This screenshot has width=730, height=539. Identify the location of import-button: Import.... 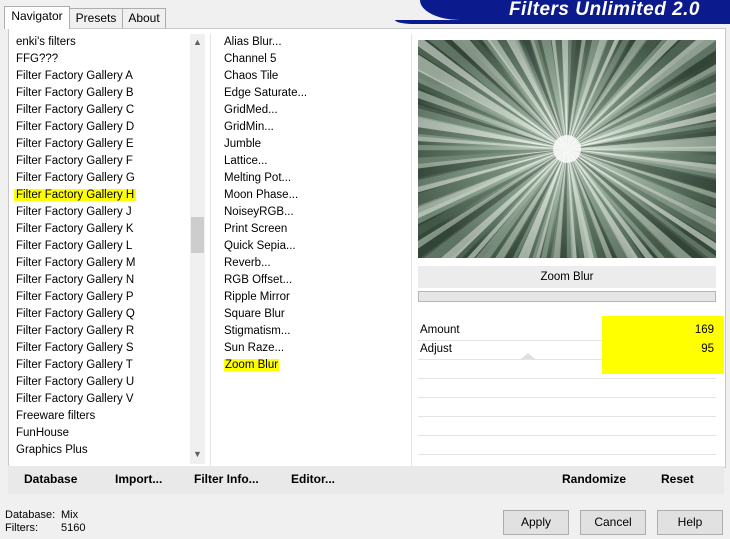
(138, 479).